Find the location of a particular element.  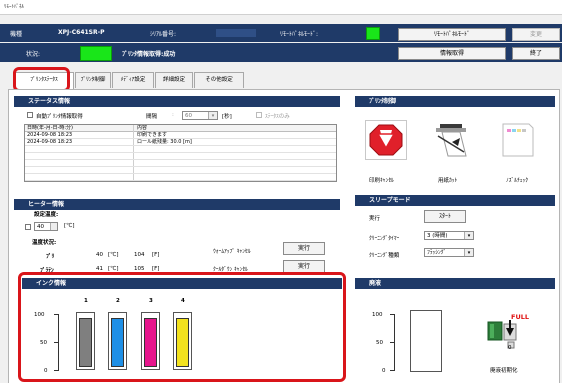

cleaning-timer-label: ｸﾘｰﾆﾝｸﾞﾀｲﾏｰ is located at coordinates (384, 239).